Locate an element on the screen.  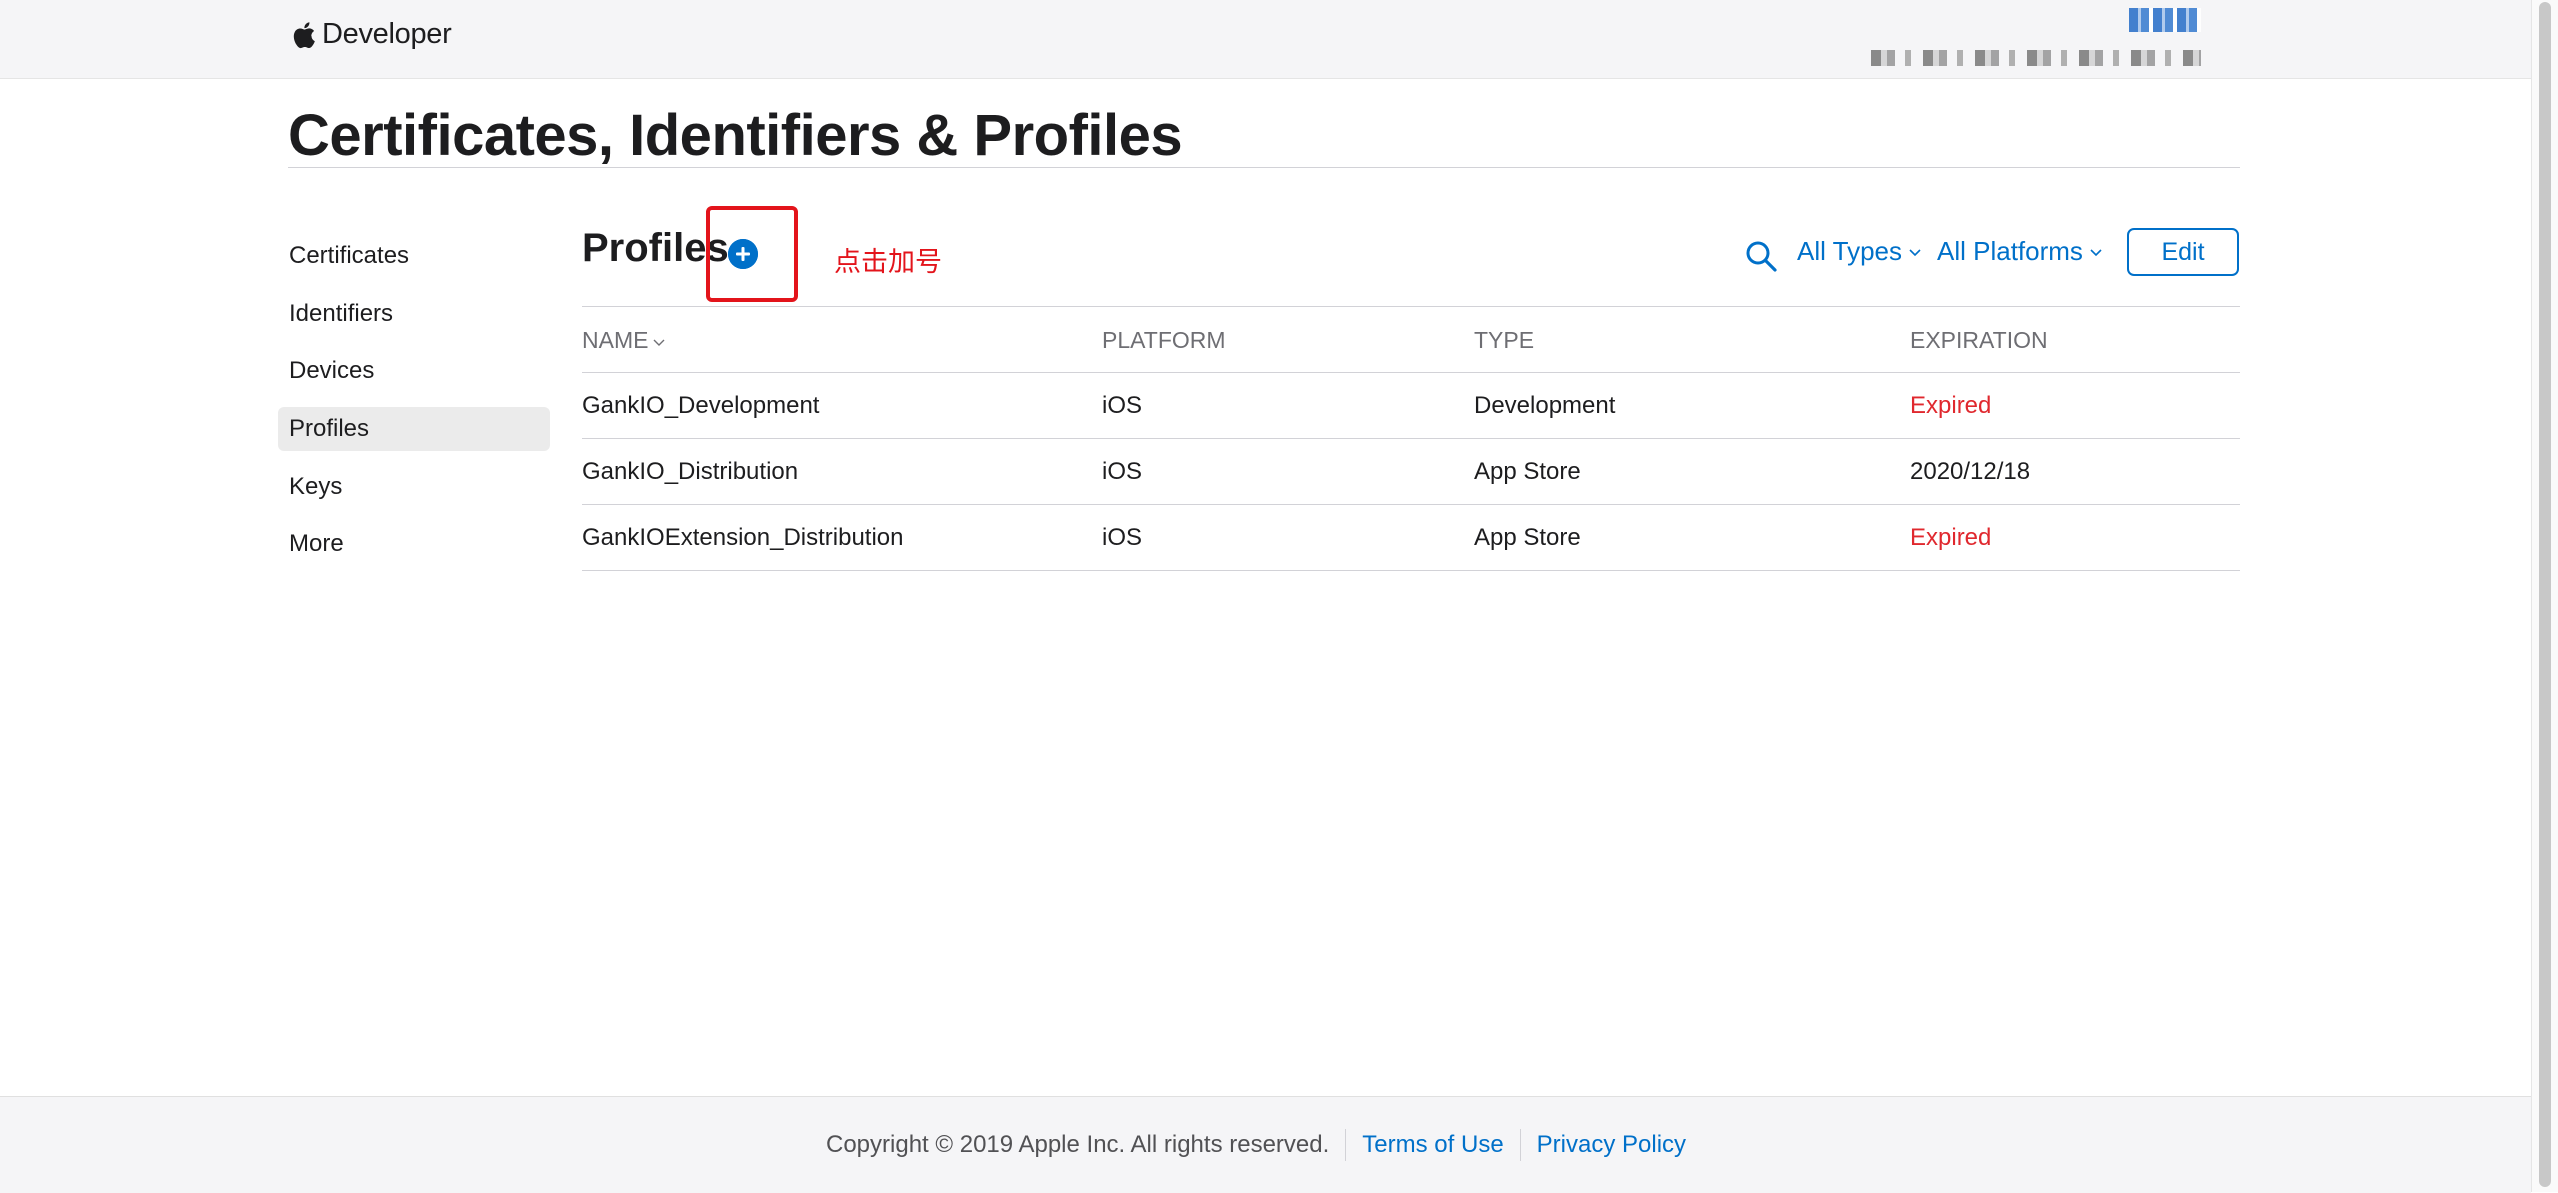
developer-home-link: Developer is located at coordinates (371, 34).